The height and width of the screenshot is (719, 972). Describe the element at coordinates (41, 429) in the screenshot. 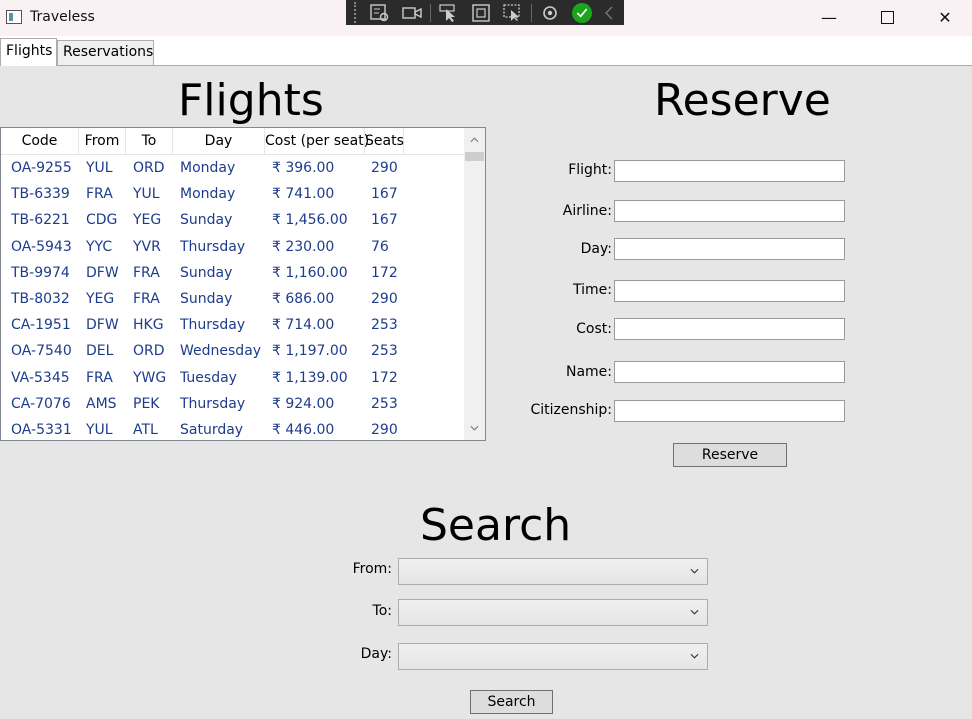

I see `cell-code: OA-5331` at that location.